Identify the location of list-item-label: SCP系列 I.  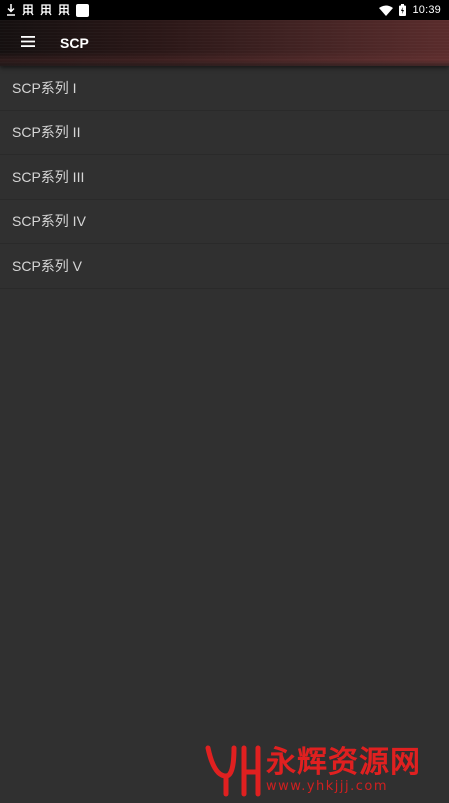
(44, 87).